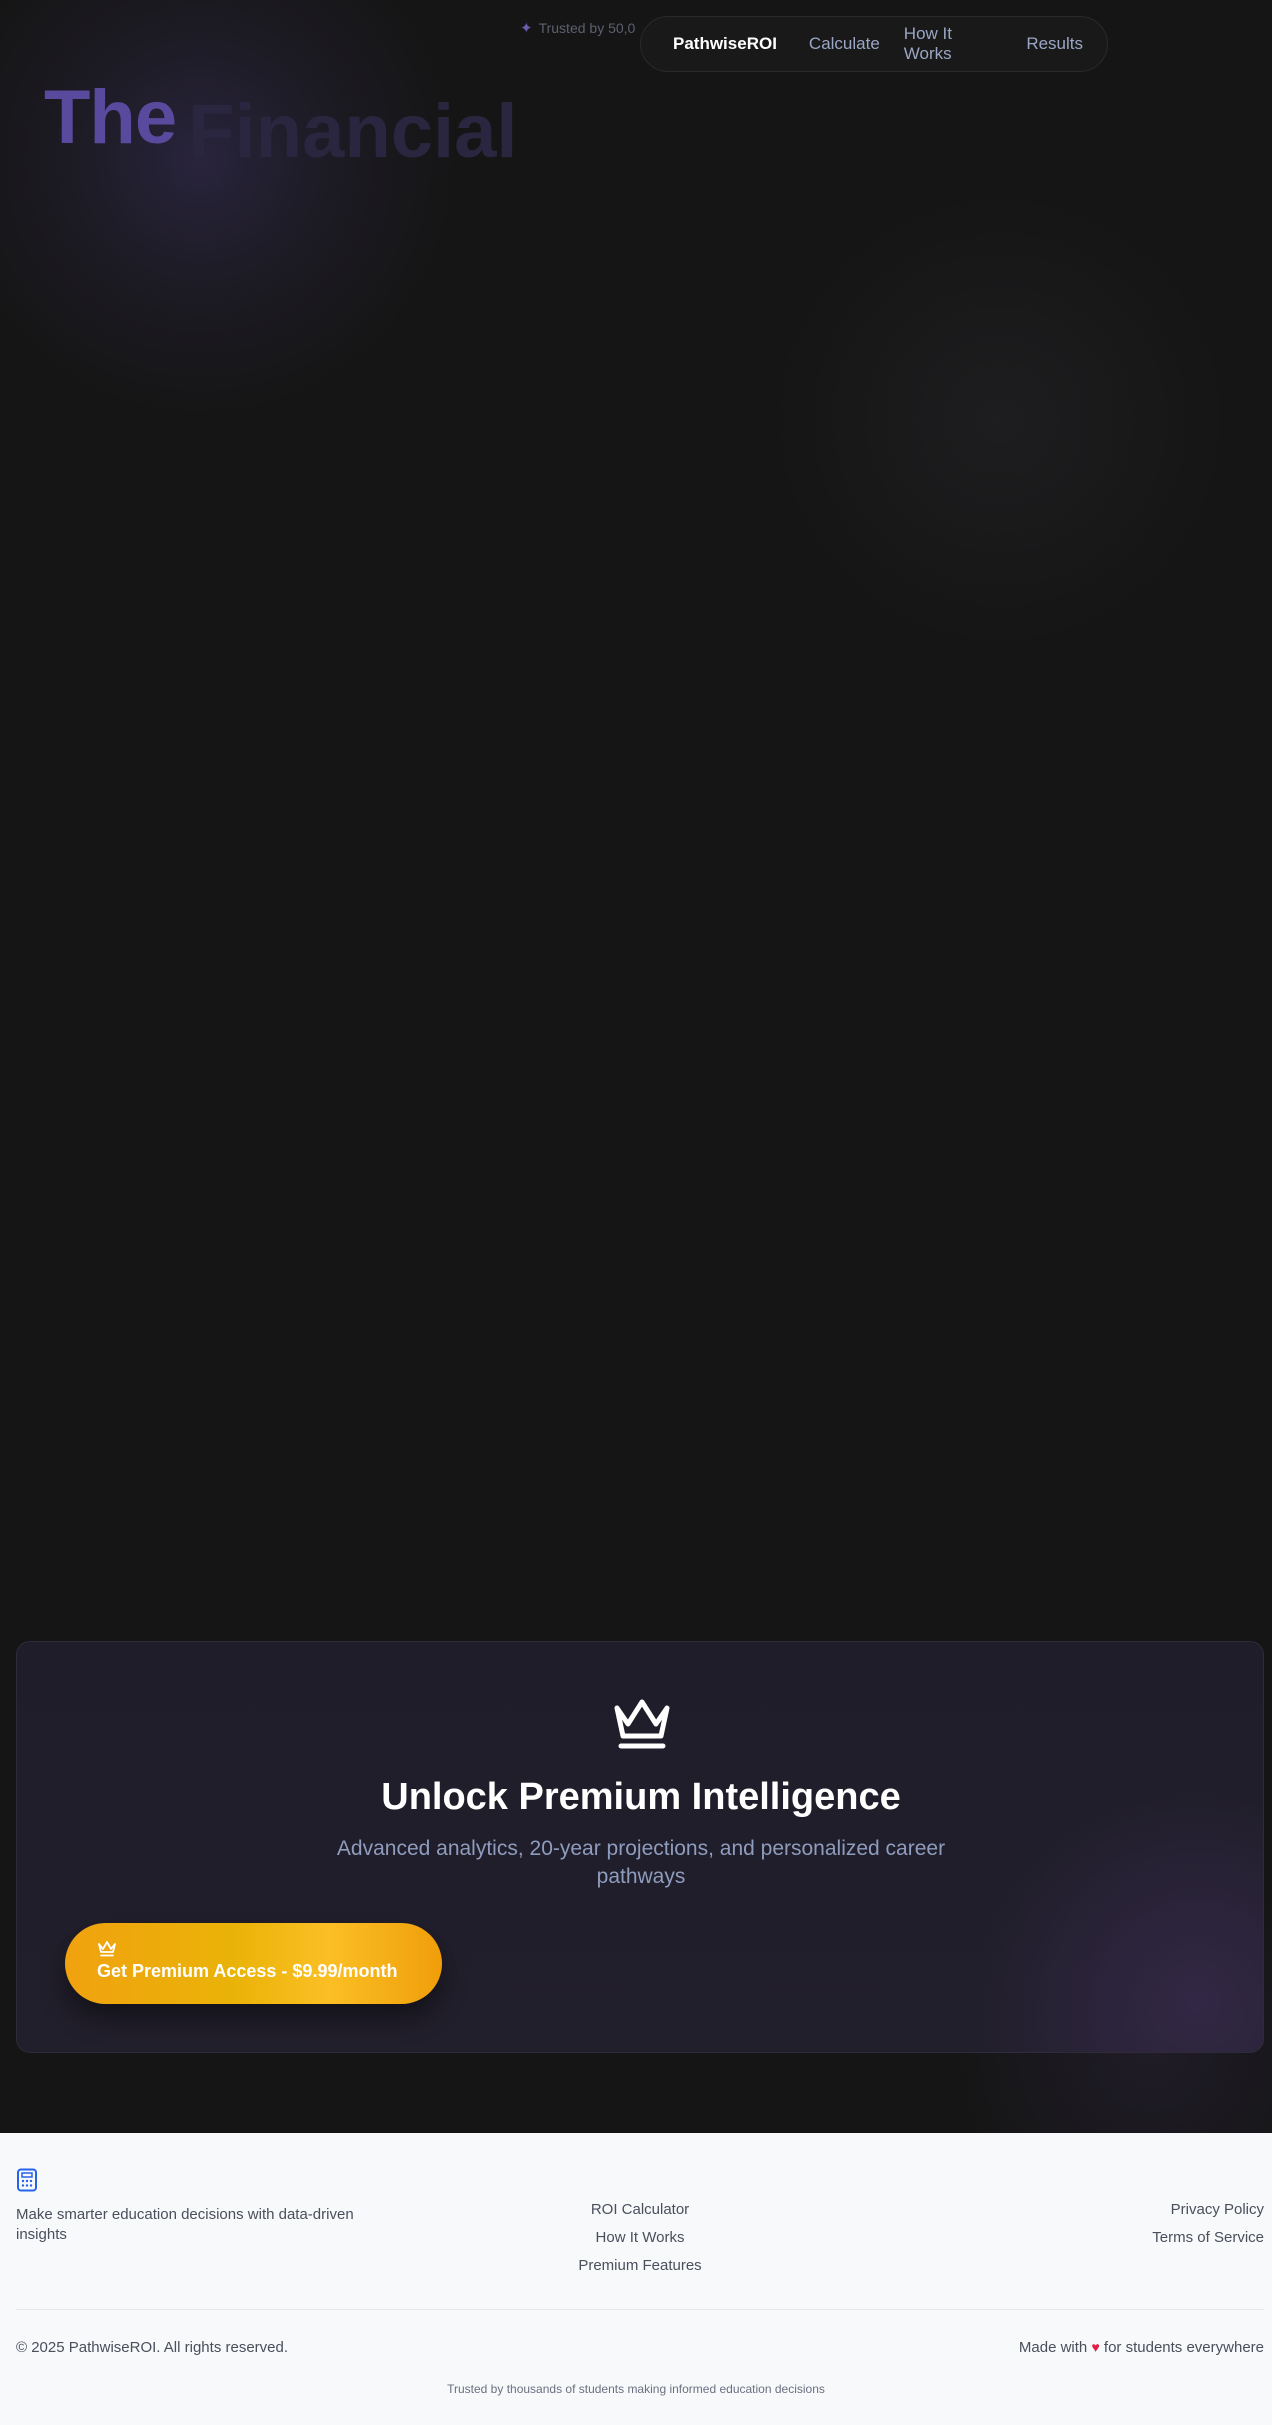  I want to click on brand-logo-text: PathwiseROI, so click(725, 44).